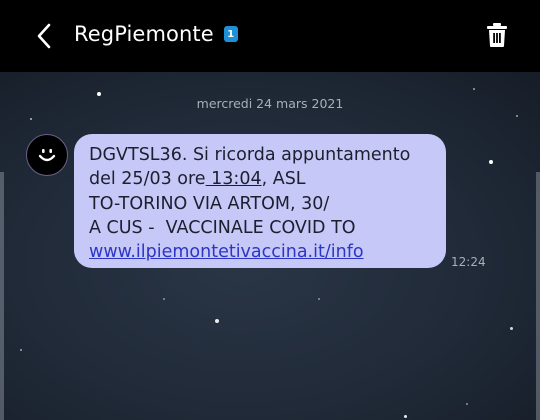 The height and width of the screenshot is (420, 540). What do you see at coordinates (283, 179) in the screenshot?
I see `message-line-2-suffix: , ASL` at bounding box center [283, 179].